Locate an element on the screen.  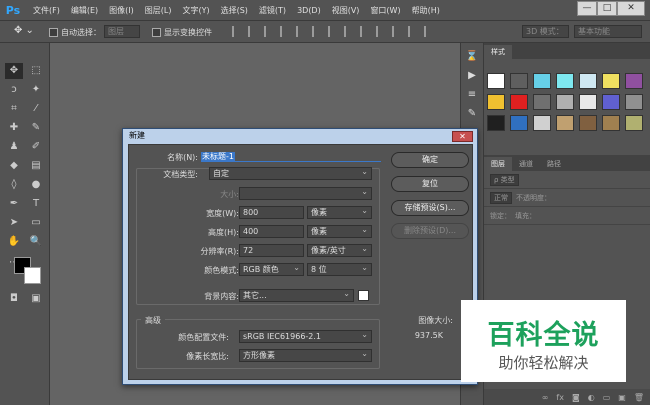
reset-button: 复位 is located at coordinates (430, 184).